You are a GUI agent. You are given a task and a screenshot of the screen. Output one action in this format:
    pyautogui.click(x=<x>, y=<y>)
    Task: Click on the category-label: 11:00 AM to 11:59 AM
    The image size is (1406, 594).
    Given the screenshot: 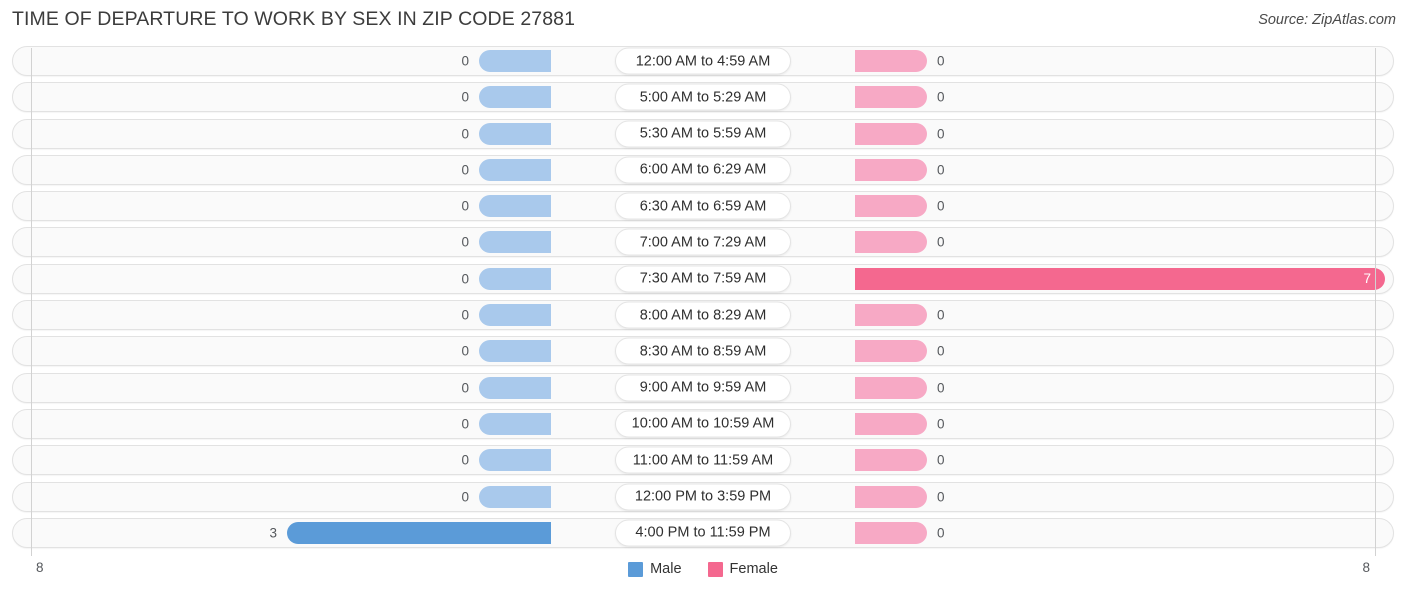 What is the action you would take?
    pyautogui.click(x=703, y=460)
    